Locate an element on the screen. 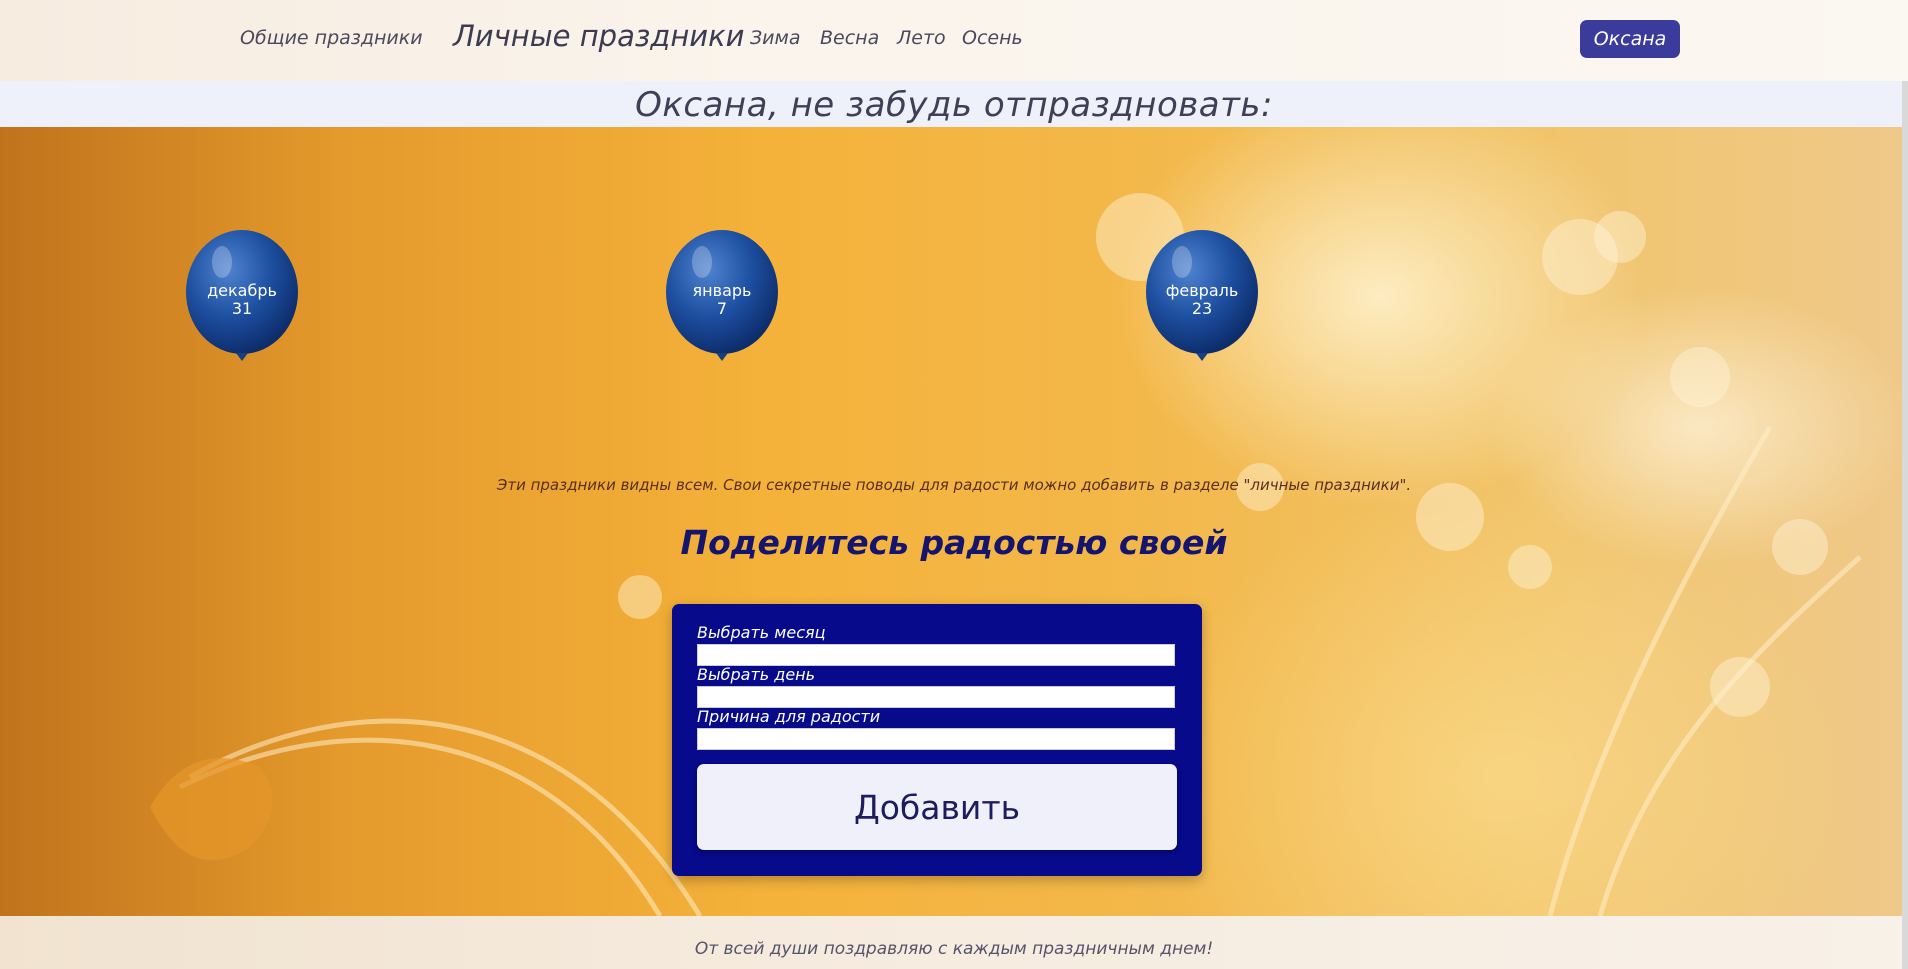 Image resolution: width=1908 pixels, height=969 pixels. balloon-day: 7 is located at coordinates (722, 308).